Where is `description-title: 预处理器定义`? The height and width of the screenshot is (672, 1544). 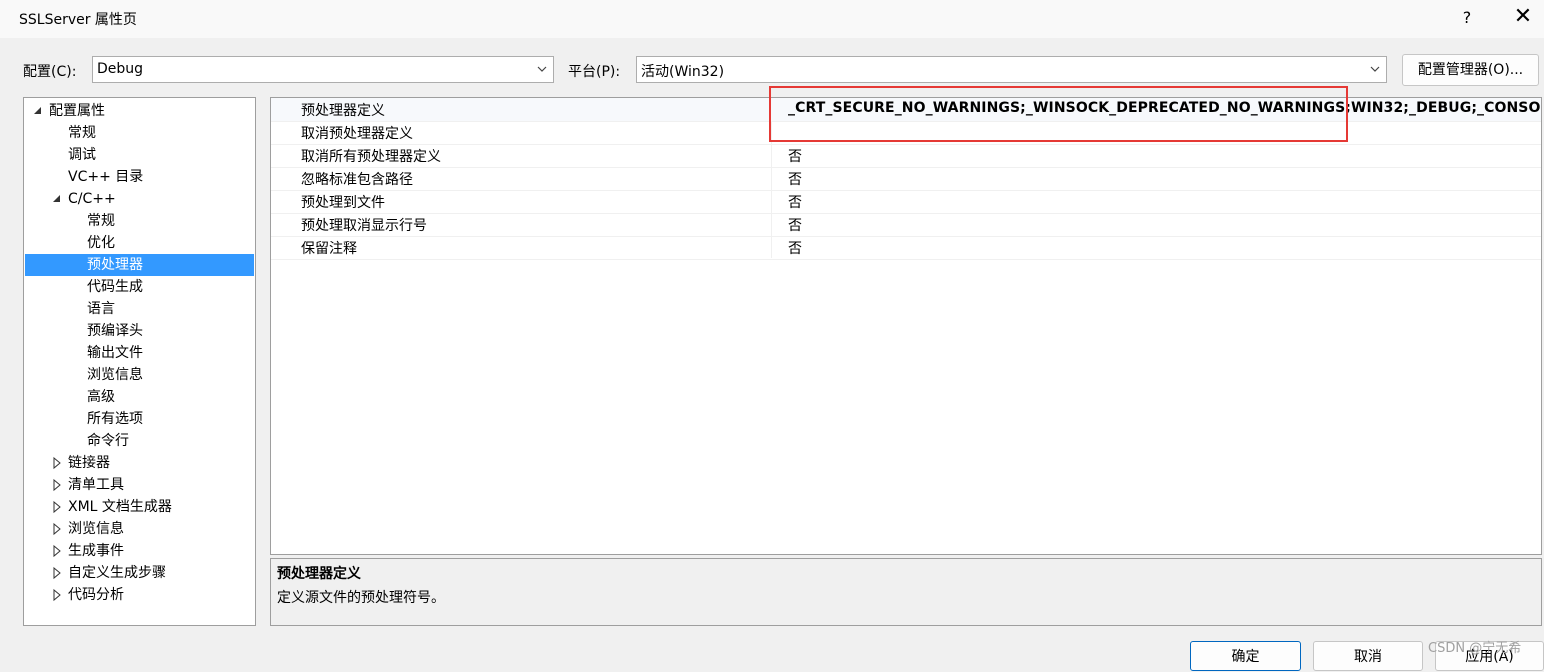
description-title: 预处理器定义 is located at coordinates (319, 574).